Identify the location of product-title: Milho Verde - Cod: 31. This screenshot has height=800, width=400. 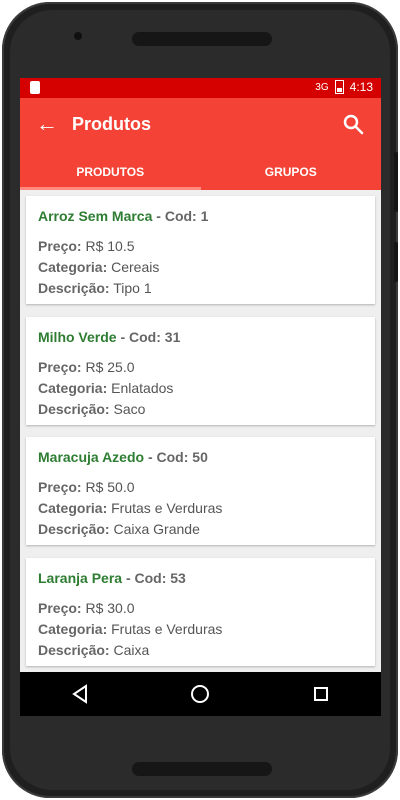
(109, 337).